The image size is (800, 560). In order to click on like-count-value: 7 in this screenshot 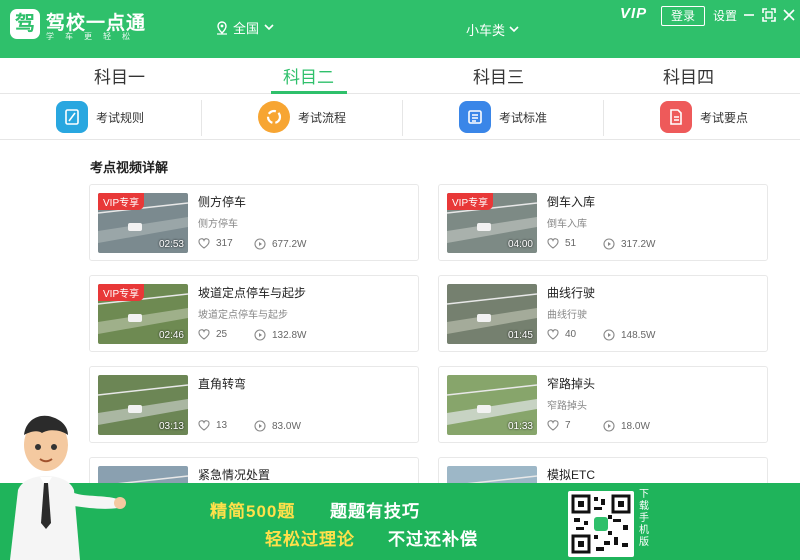, I will do `click(568, 425)`.